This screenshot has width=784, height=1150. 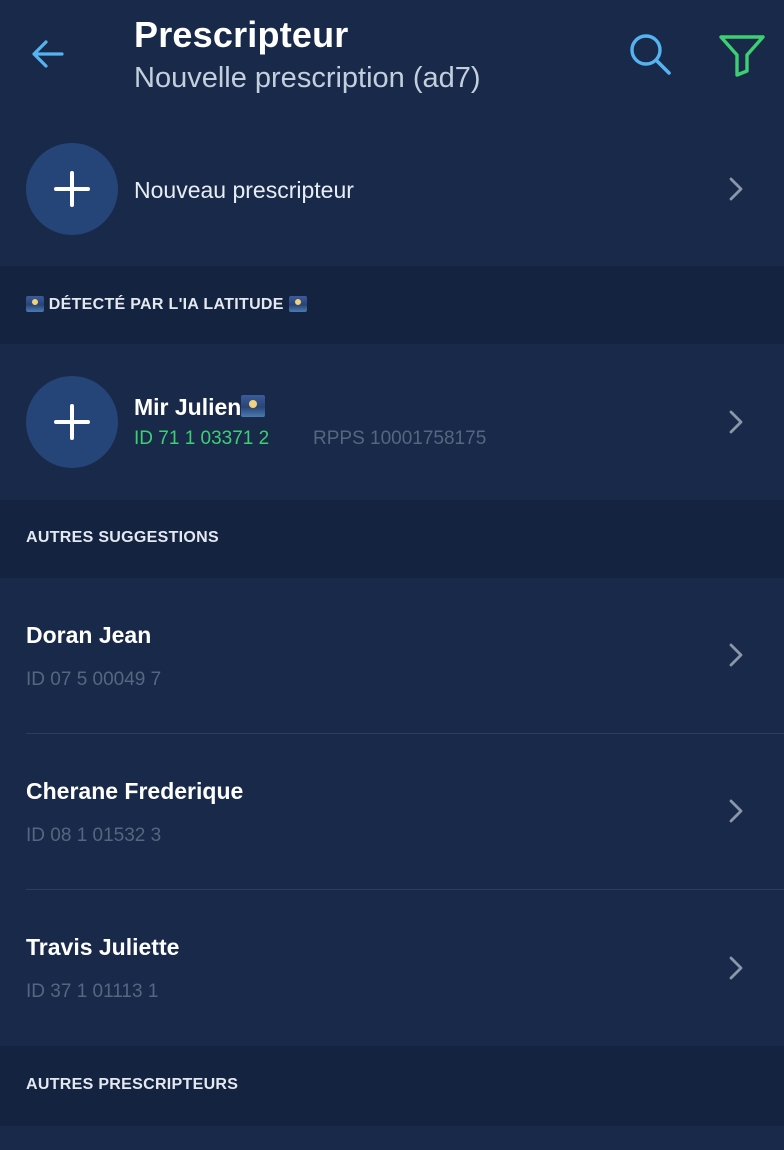 What do you see at coordinates (89, 635) in the screenshot?
I see `prescriber-name: Doran Jean` at bounding box center [89, 635].